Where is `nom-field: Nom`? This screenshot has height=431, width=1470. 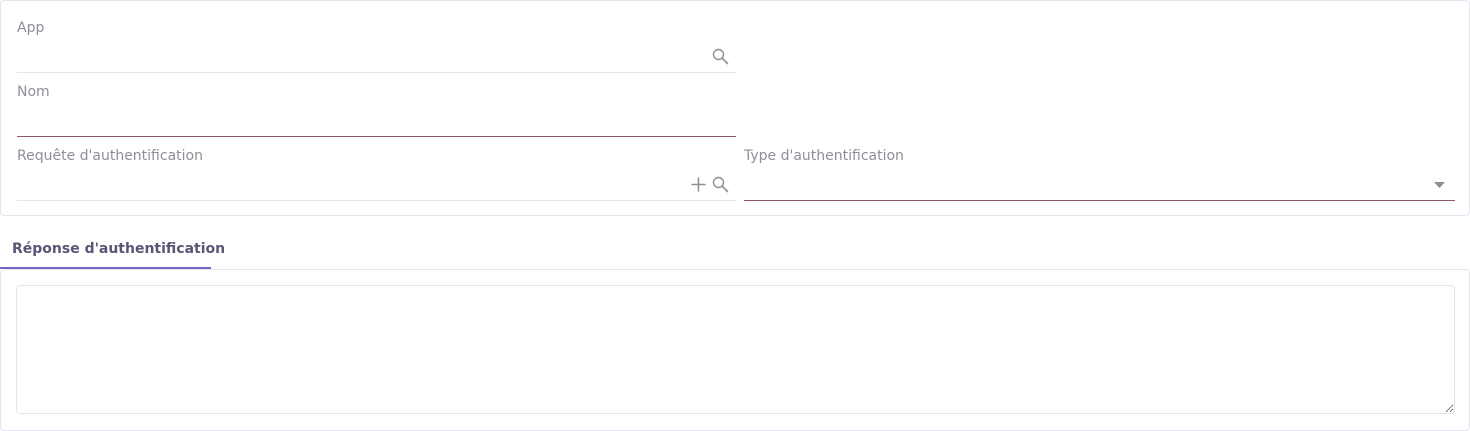 nom-field: Nom is located at coordinates (376, 110).